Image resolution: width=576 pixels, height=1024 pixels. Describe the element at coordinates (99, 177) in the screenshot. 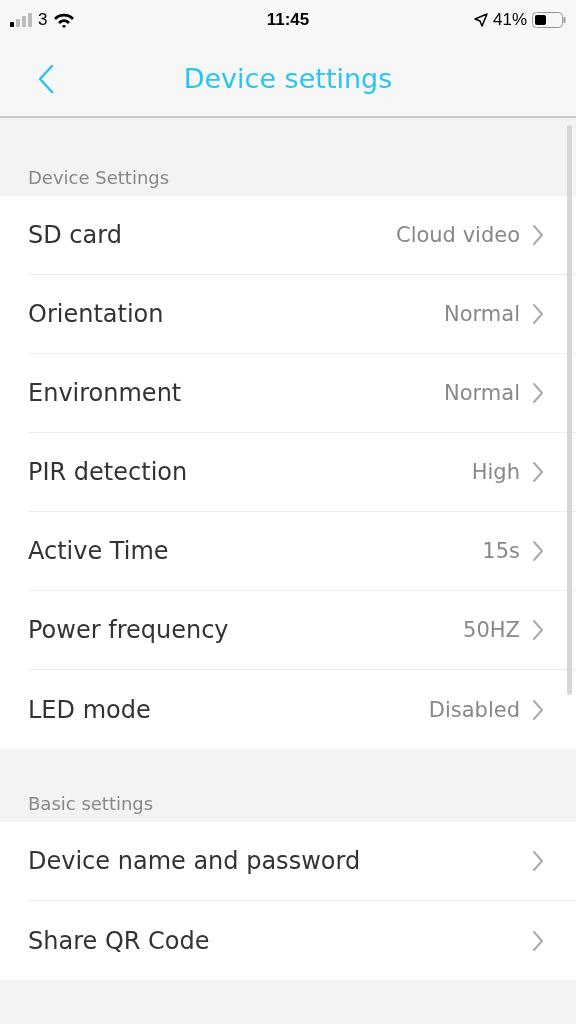

I see `section-header: Device Settings` at that location.